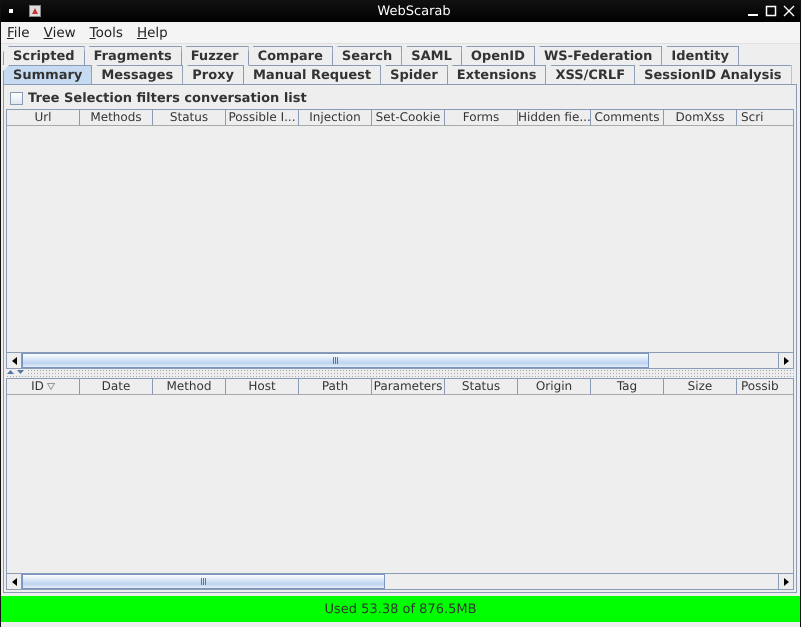 This screenshot has width=801, height=627. Describe the element at coordinates (700, 55) in the screenshot. I see `tab: Identity` at that location.